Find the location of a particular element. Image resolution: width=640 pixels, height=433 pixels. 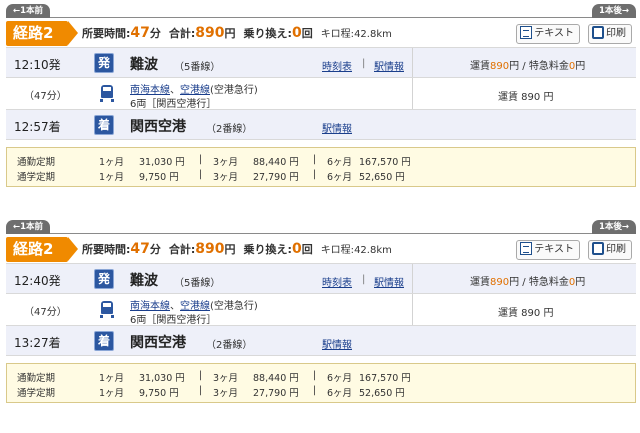

departure-time: 12:10発 is located at coordinates (37, 65).